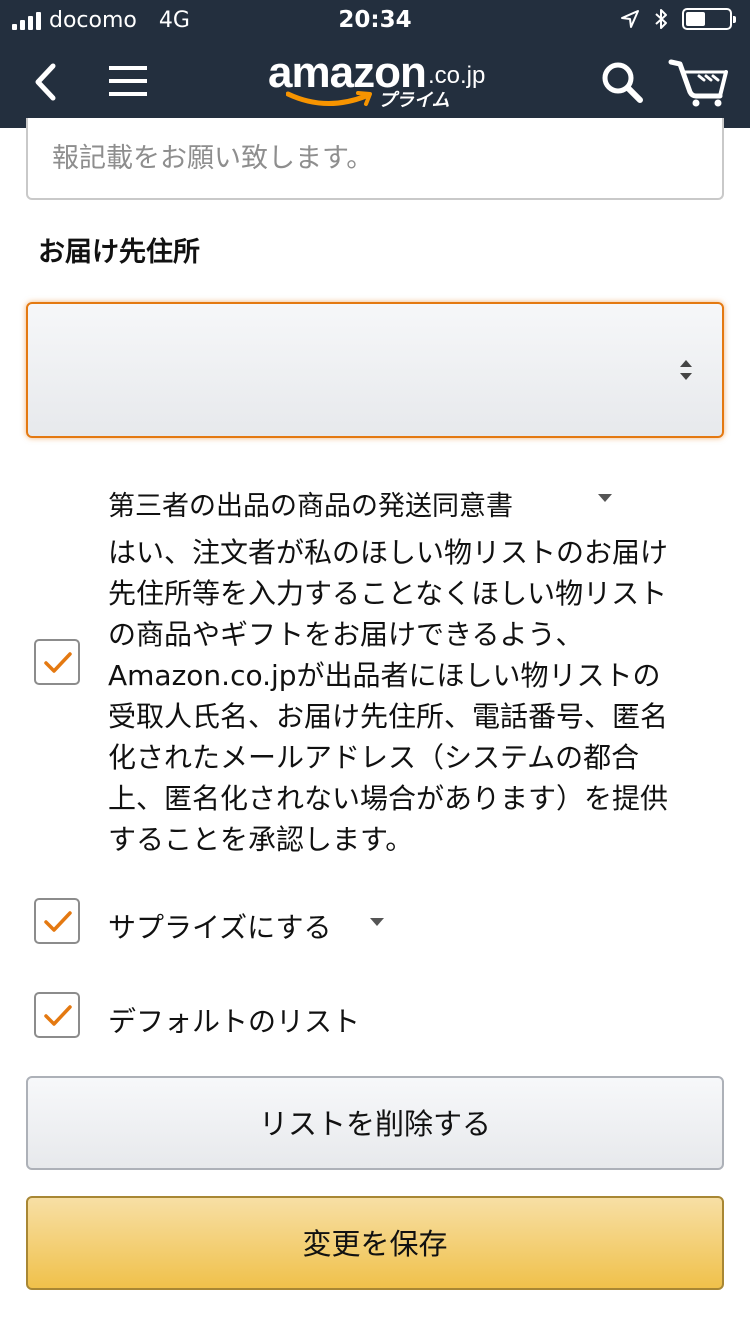  What do you see at coordinates (695, 19) in the screenshot?
I see `battery-level` at bounding box center [695, 19].